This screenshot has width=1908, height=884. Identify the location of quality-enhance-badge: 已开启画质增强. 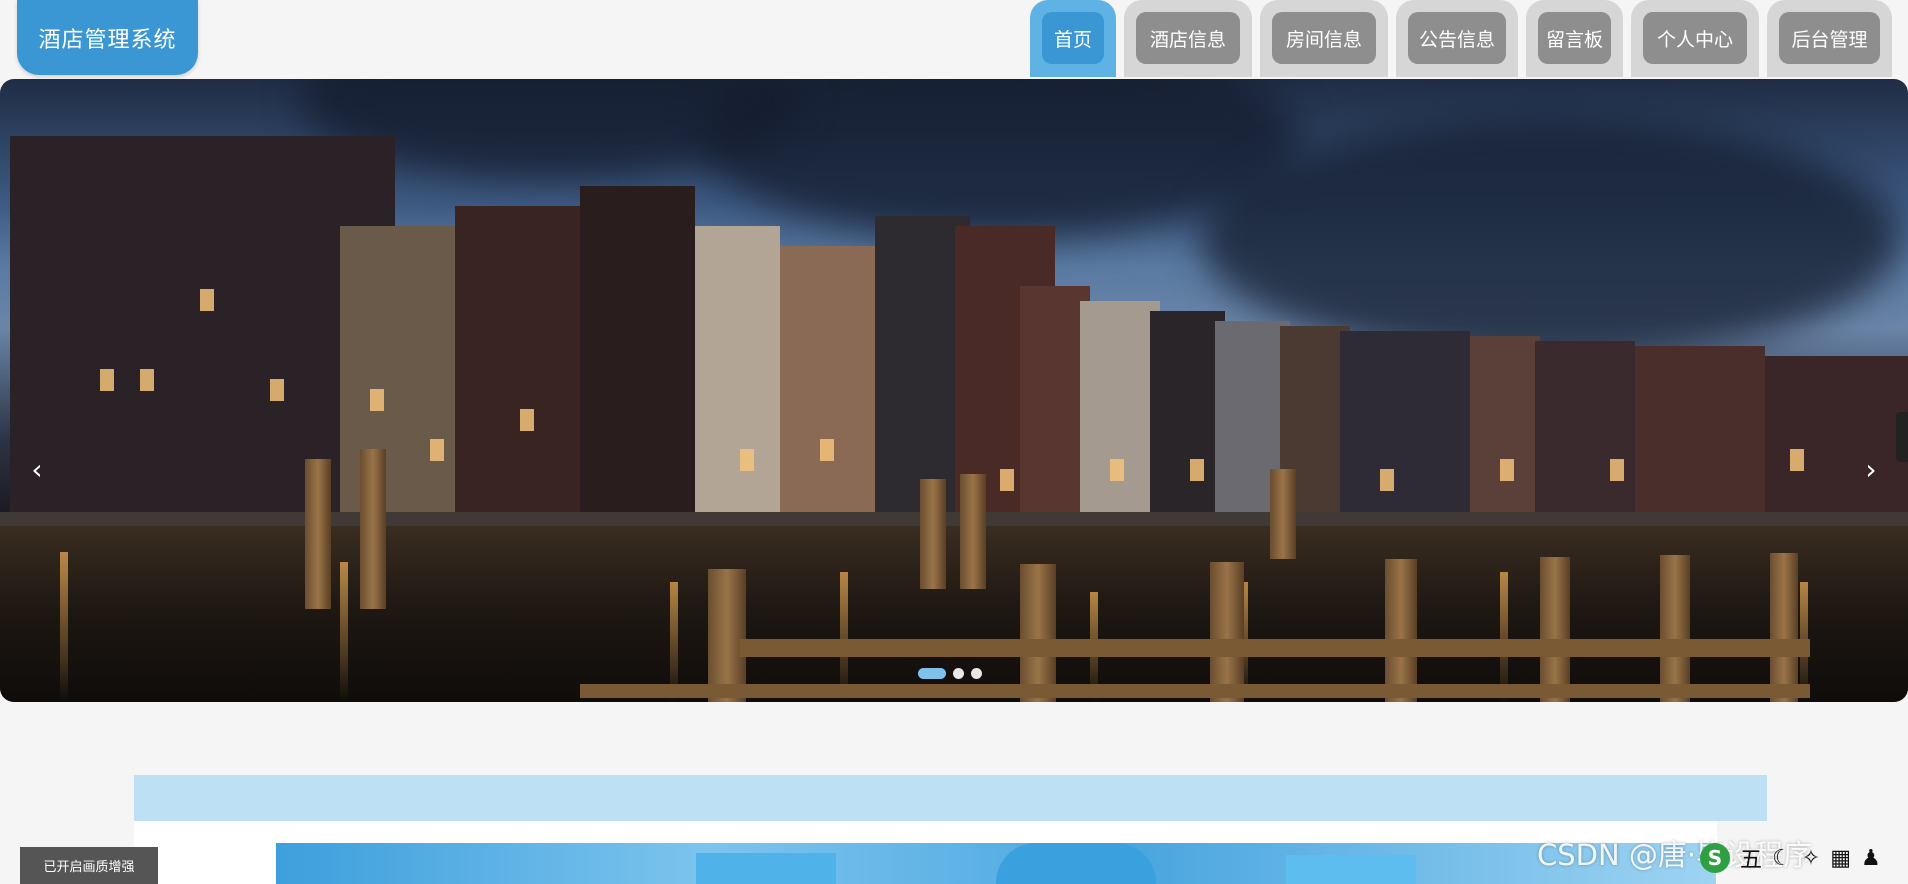
(89, 865).